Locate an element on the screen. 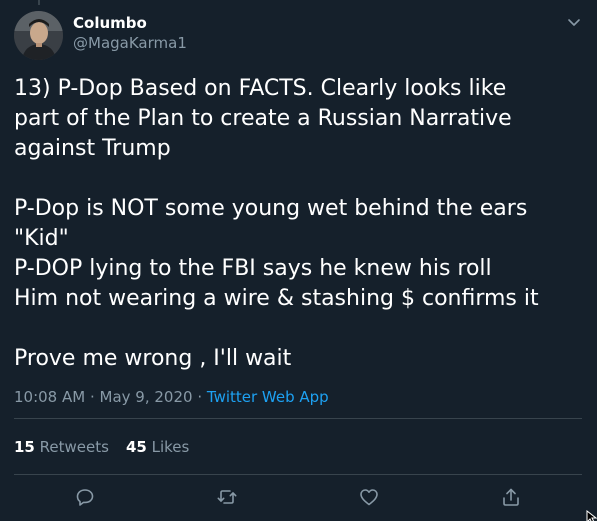  tweet-stats: 15 Retweets 45 Likes is located at coordinates (110, 447).